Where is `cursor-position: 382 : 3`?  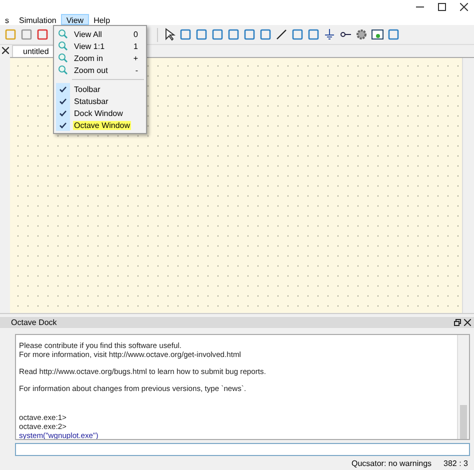
cursor-position: 382 : 3 is located at coordinates (456, 463).